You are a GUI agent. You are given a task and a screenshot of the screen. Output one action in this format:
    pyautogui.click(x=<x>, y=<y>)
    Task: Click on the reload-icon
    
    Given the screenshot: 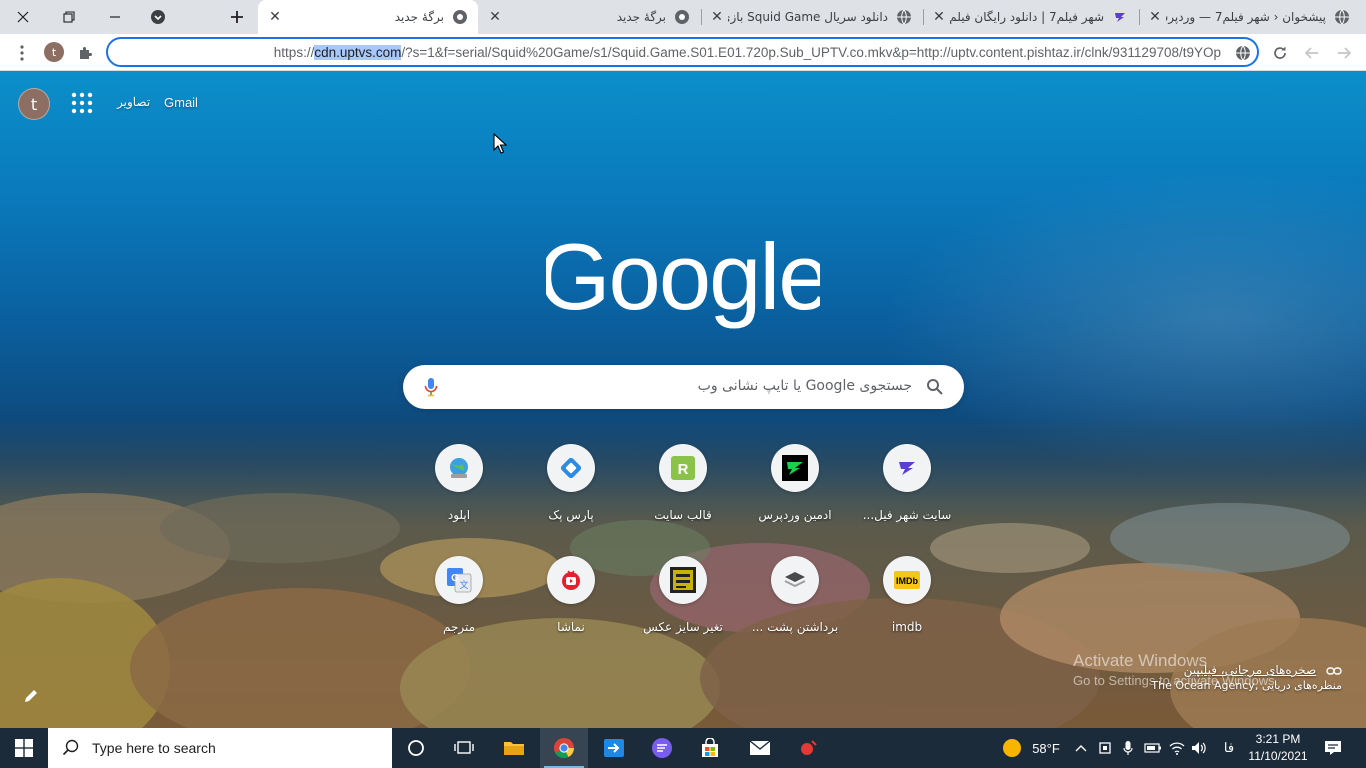 What is the action you would take?
    pyautogui.click(x=1280, y=52)
    